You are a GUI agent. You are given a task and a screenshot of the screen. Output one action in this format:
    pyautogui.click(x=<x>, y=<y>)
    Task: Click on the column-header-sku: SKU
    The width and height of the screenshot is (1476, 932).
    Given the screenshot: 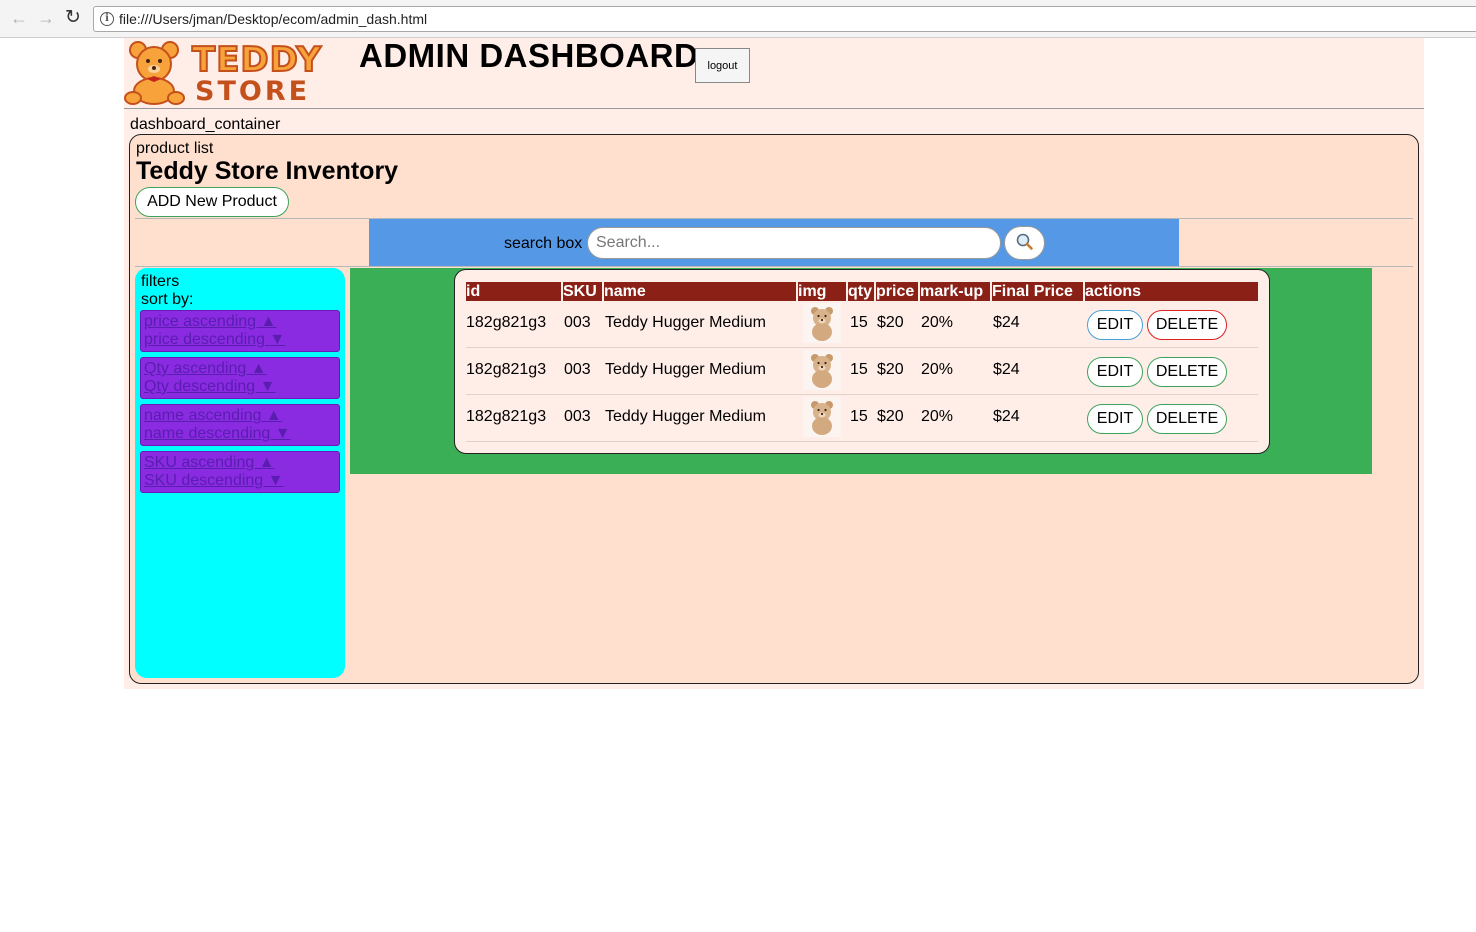 What is the action you would take?
    pyautogui.click(x=580, y=291)
    